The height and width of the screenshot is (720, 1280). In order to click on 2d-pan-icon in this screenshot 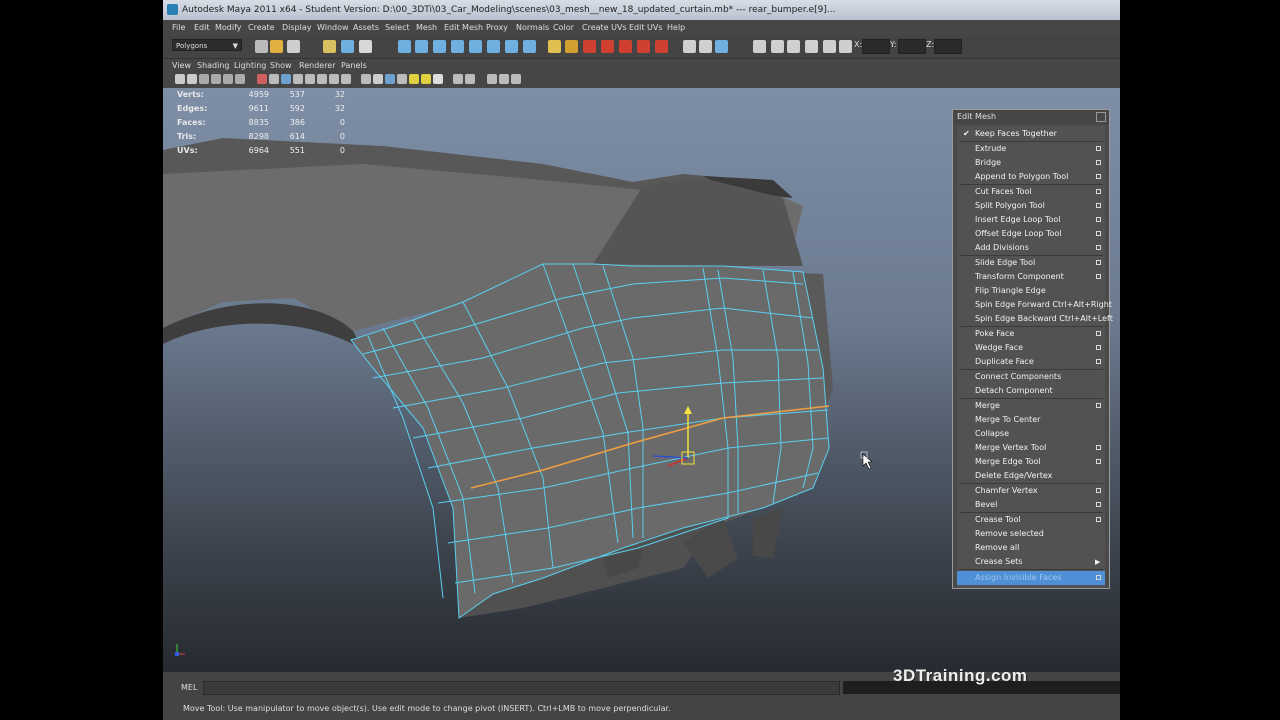, I will do `click(228, 79)`.